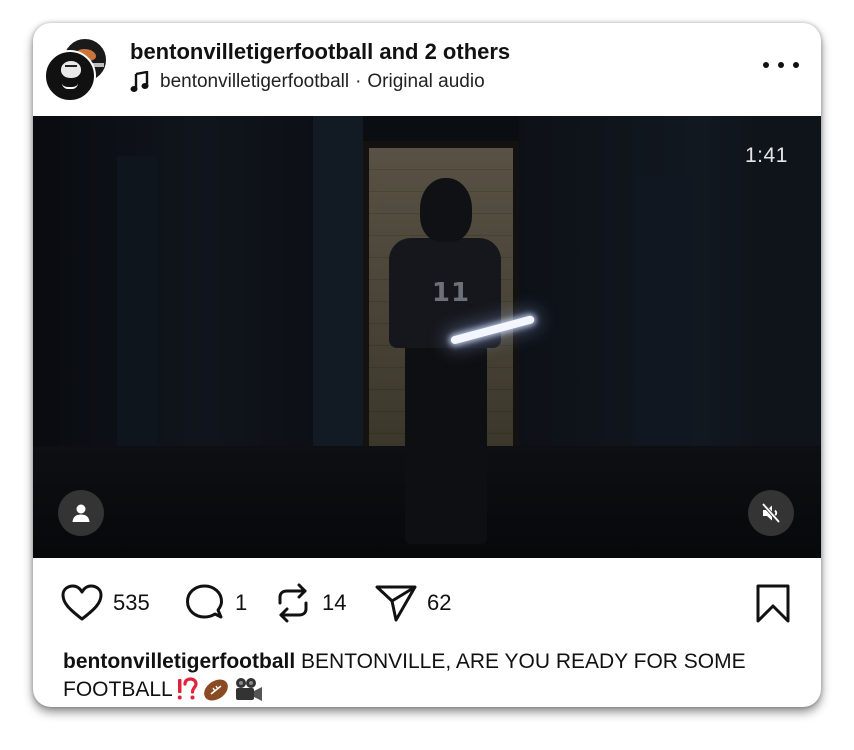  I want to click on like-count: 535, so click(131, 602).